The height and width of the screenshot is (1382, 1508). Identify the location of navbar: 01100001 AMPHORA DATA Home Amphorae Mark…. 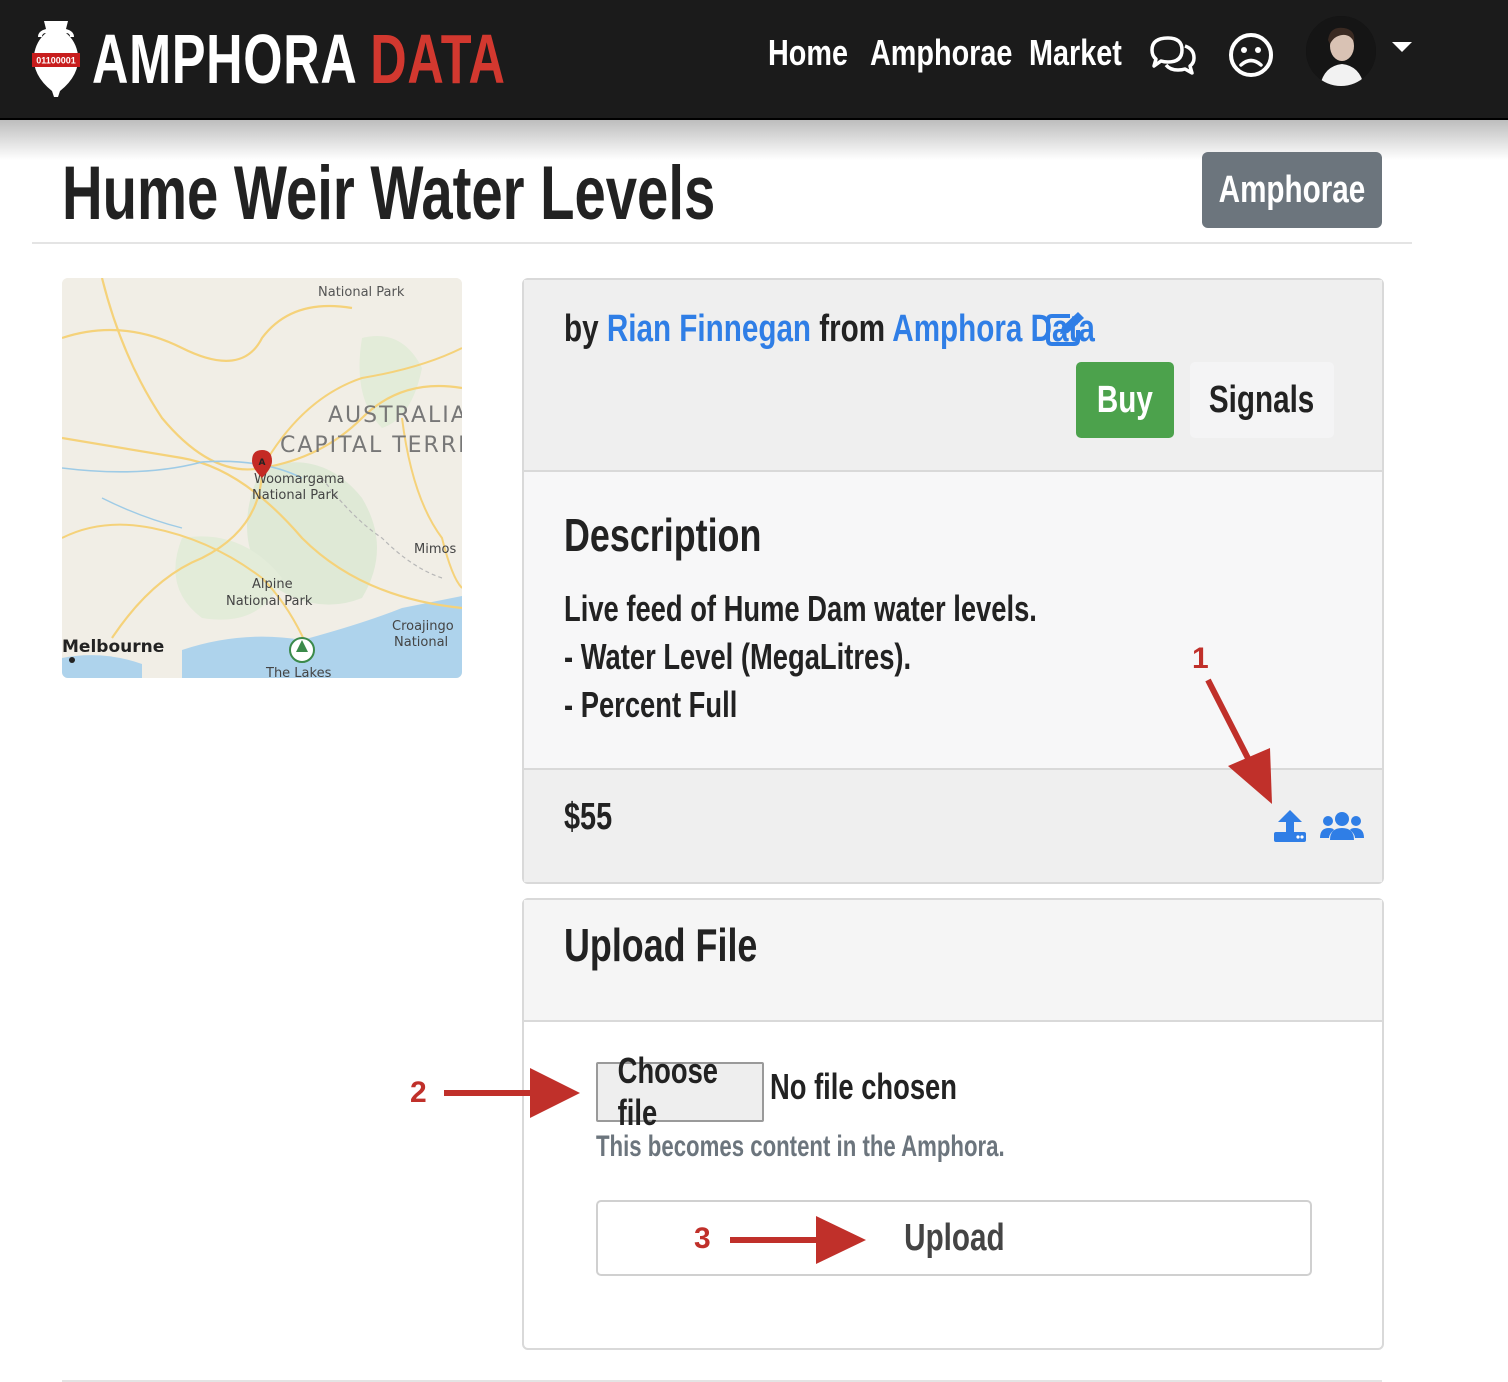
(754, 60).